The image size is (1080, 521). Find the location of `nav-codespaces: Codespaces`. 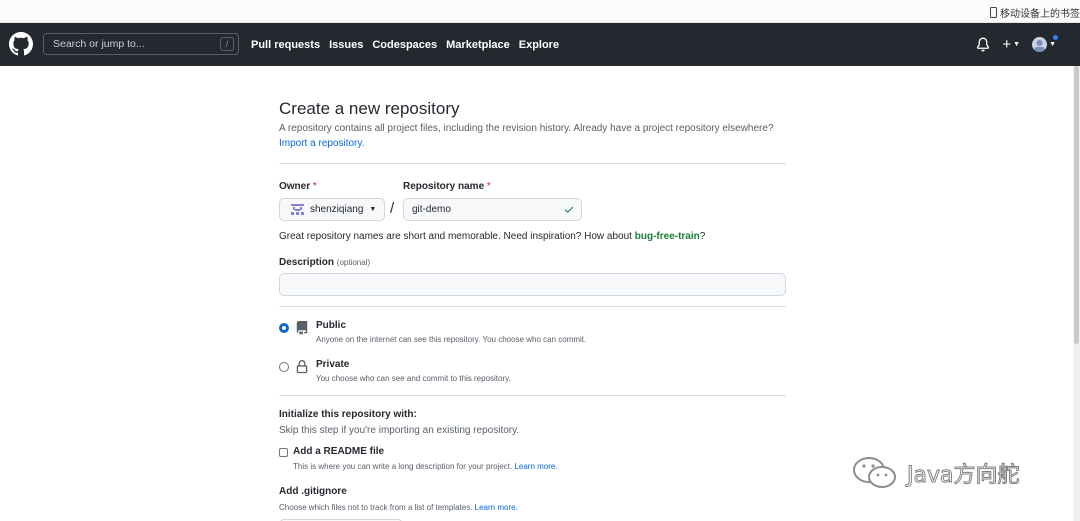

nav-codespaces: Codespaces is located at coordinates (404, 45).